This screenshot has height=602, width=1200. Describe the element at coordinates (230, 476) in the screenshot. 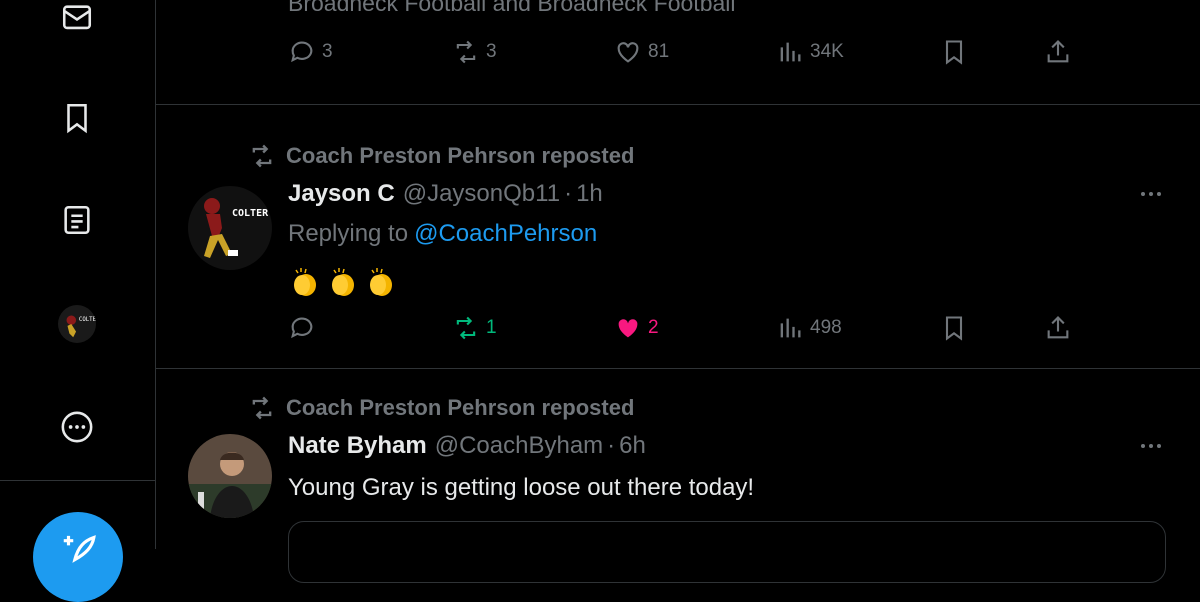

I see `avatar` at that location.